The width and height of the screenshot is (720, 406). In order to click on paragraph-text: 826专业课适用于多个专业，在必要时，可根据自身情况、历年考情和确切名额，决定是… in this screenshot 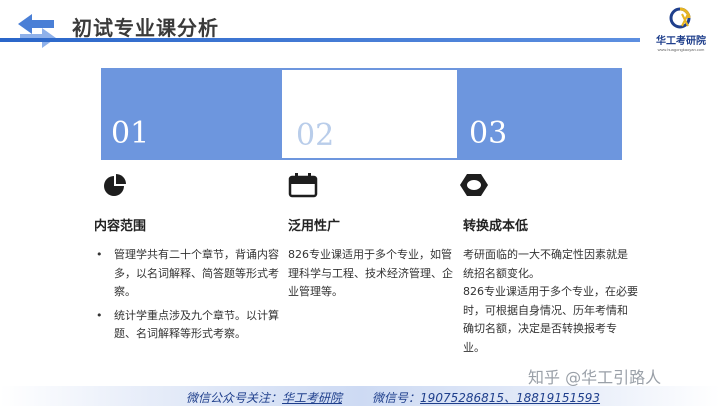, I will do `click(550, 319)`.